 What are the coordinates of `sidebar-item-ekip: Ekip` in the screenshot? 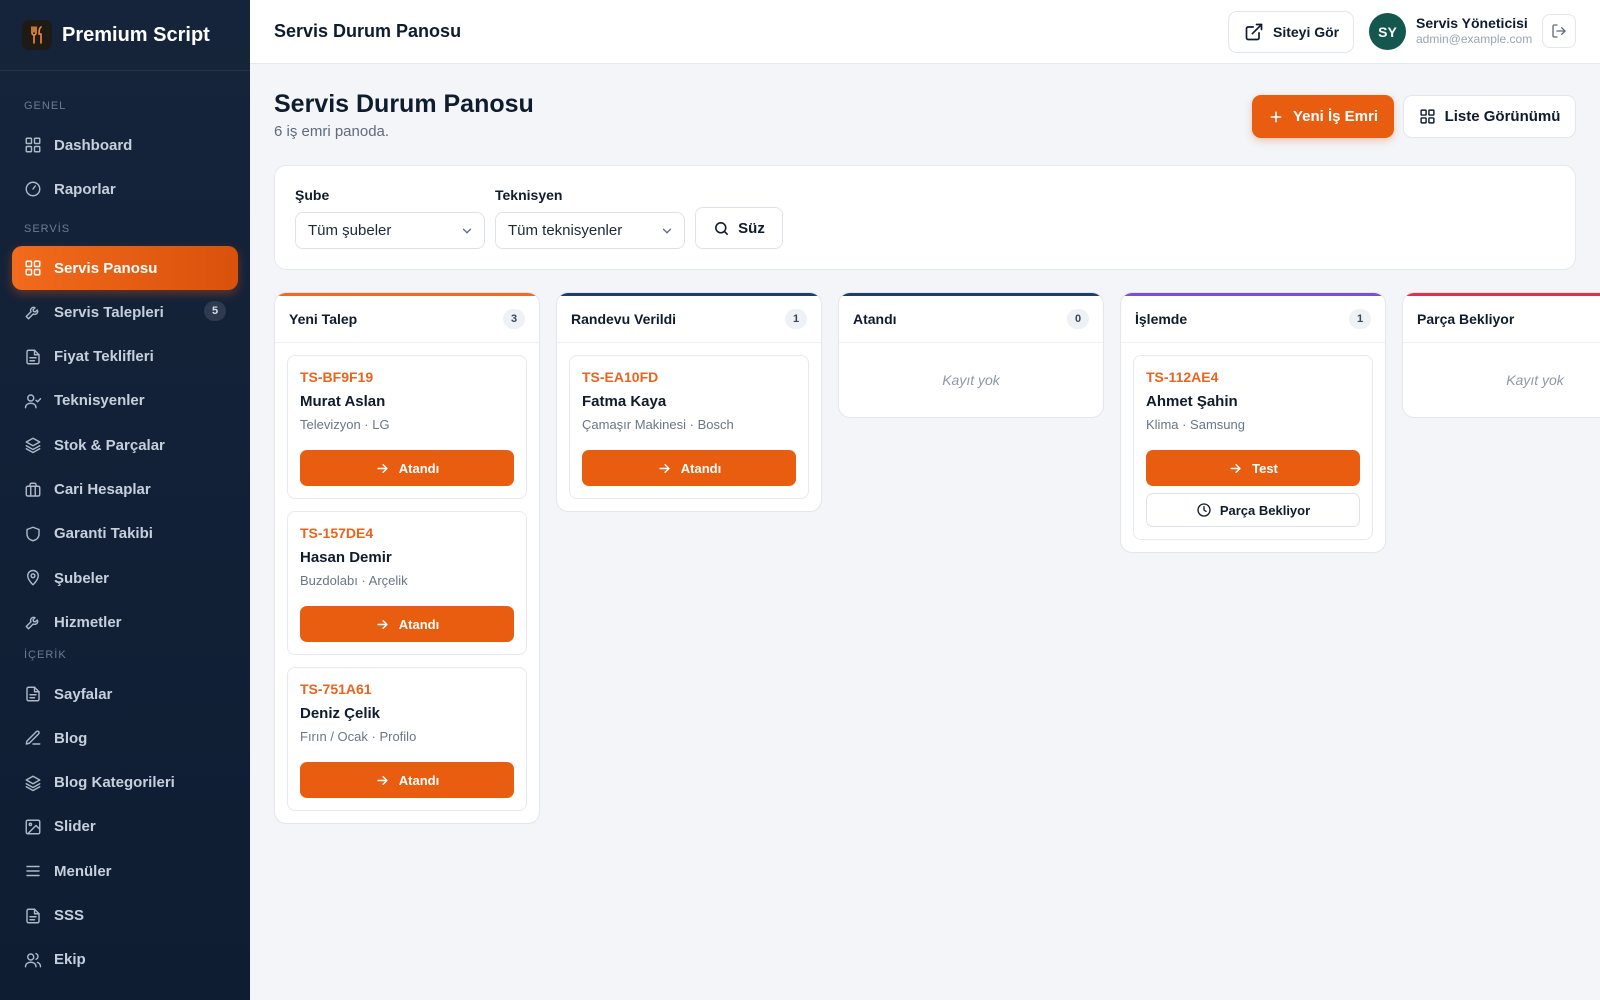 It's located at (125, 960).